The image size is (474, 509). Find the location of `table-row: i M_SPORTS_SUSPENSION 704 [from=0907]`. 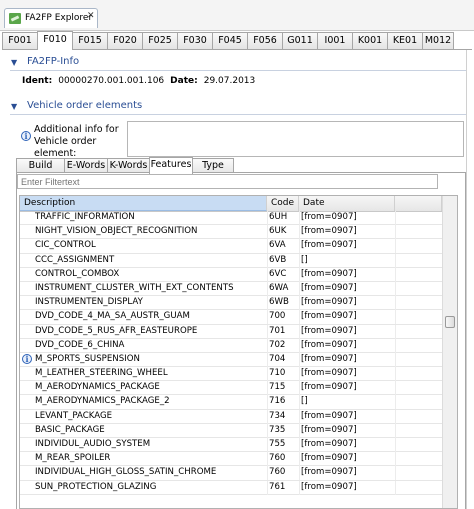

table-row: i M_SPORTS_SUSPENSION 704 [from=0907] is located at coordinates (231, 360).